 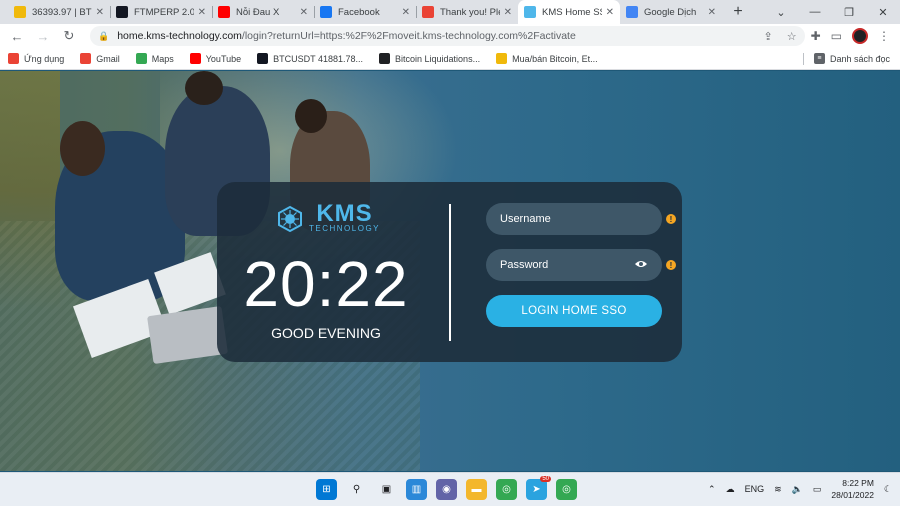 What do you see at coordinates (43, 36) in the screenshot?
I see `forward-button: →` at bounding box center [43, 36].